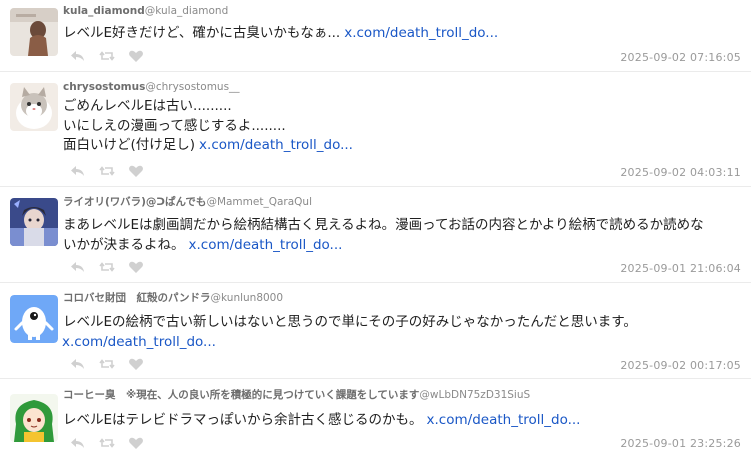 This screenshot has width=751, height=458. I want to click on handle: @kula_diamond, so click(187, 11).